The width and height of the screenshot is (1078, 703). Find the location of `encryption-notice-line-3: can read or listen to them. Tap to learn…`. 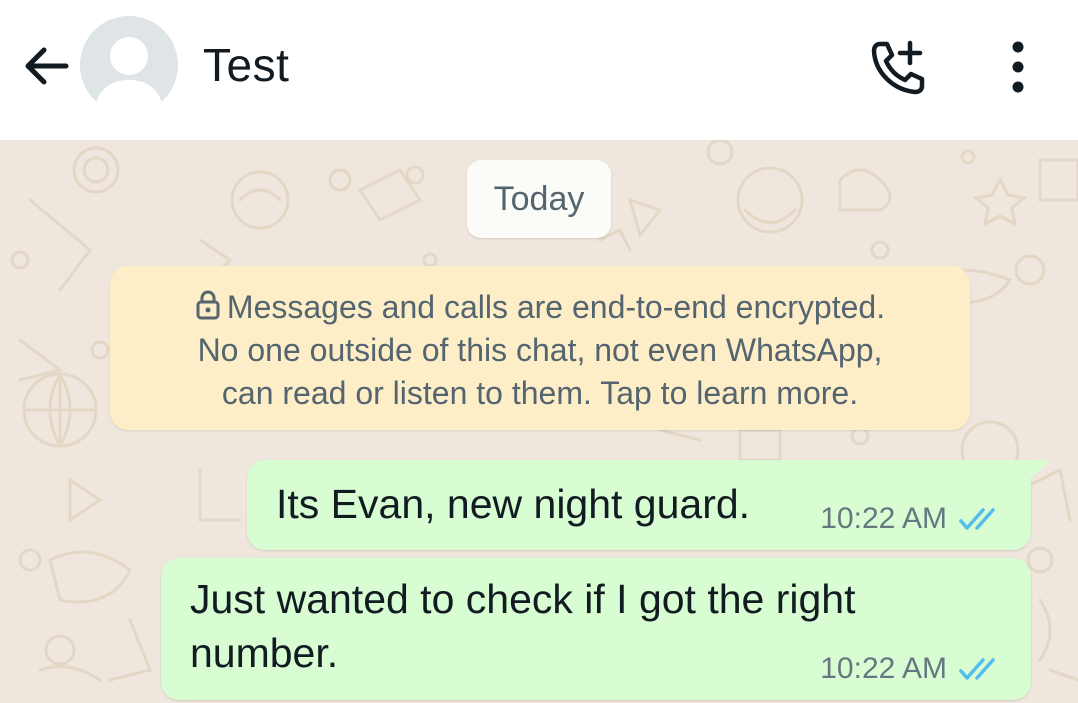

encryption-notice-line-3: can read or listen to them. Tap to learn… is located at coordinates (540, 393).